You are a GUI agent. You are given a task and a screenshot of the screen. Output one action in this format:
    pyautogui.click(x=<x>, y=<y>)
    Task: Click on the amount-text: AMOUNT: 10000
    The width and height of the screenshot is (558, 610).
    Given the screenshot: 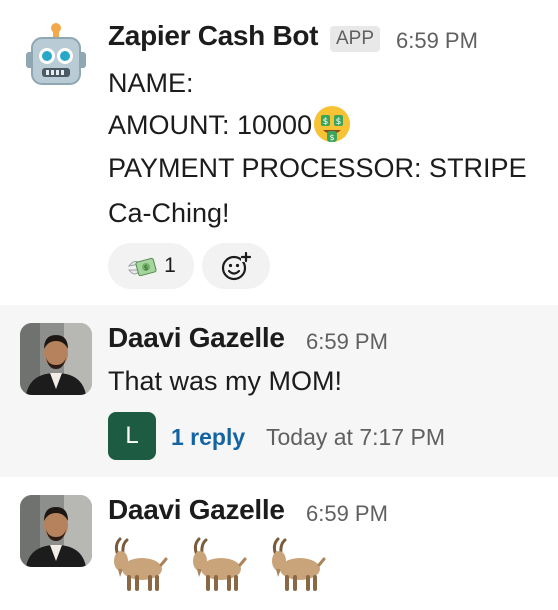 What is the action you would take?
    pyautogui.click(x=210, y=125)
    